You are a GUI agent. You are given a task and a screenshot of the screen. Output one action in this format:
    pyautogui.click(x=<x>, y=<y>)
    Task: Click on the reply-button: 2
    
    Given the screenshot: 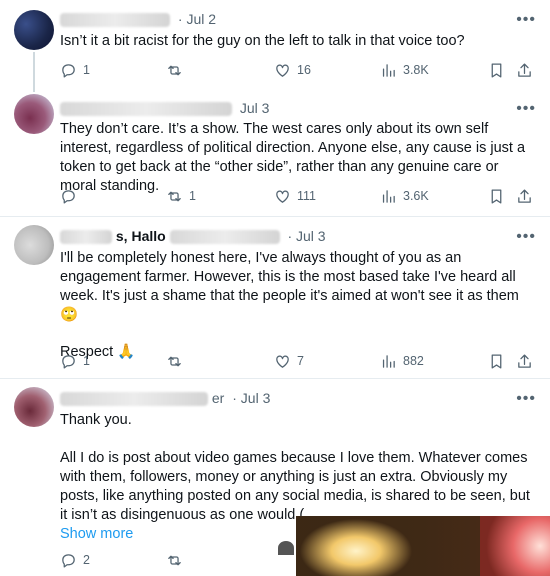 What is the action you would take?
    pyautogui.click(x=75, y=560)
    